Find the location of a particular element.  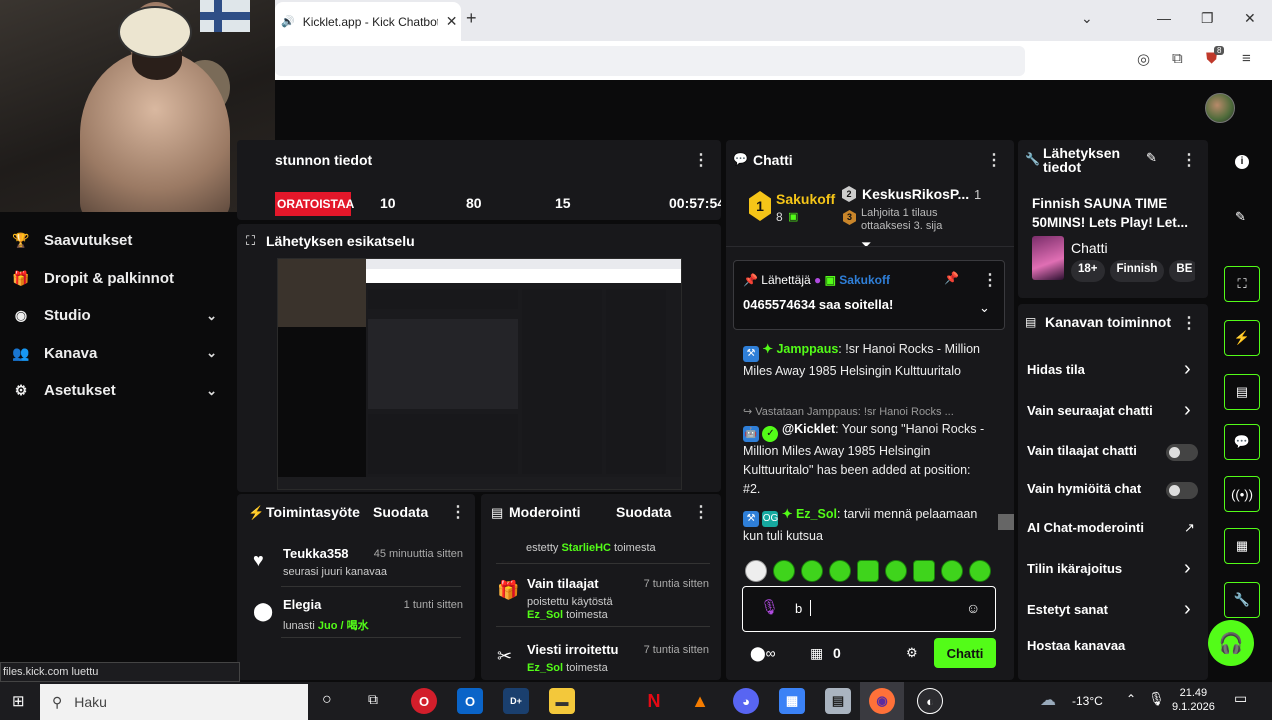

channel-action-item: Vain tilaajat chatti is located at coordinates (1082, 450).